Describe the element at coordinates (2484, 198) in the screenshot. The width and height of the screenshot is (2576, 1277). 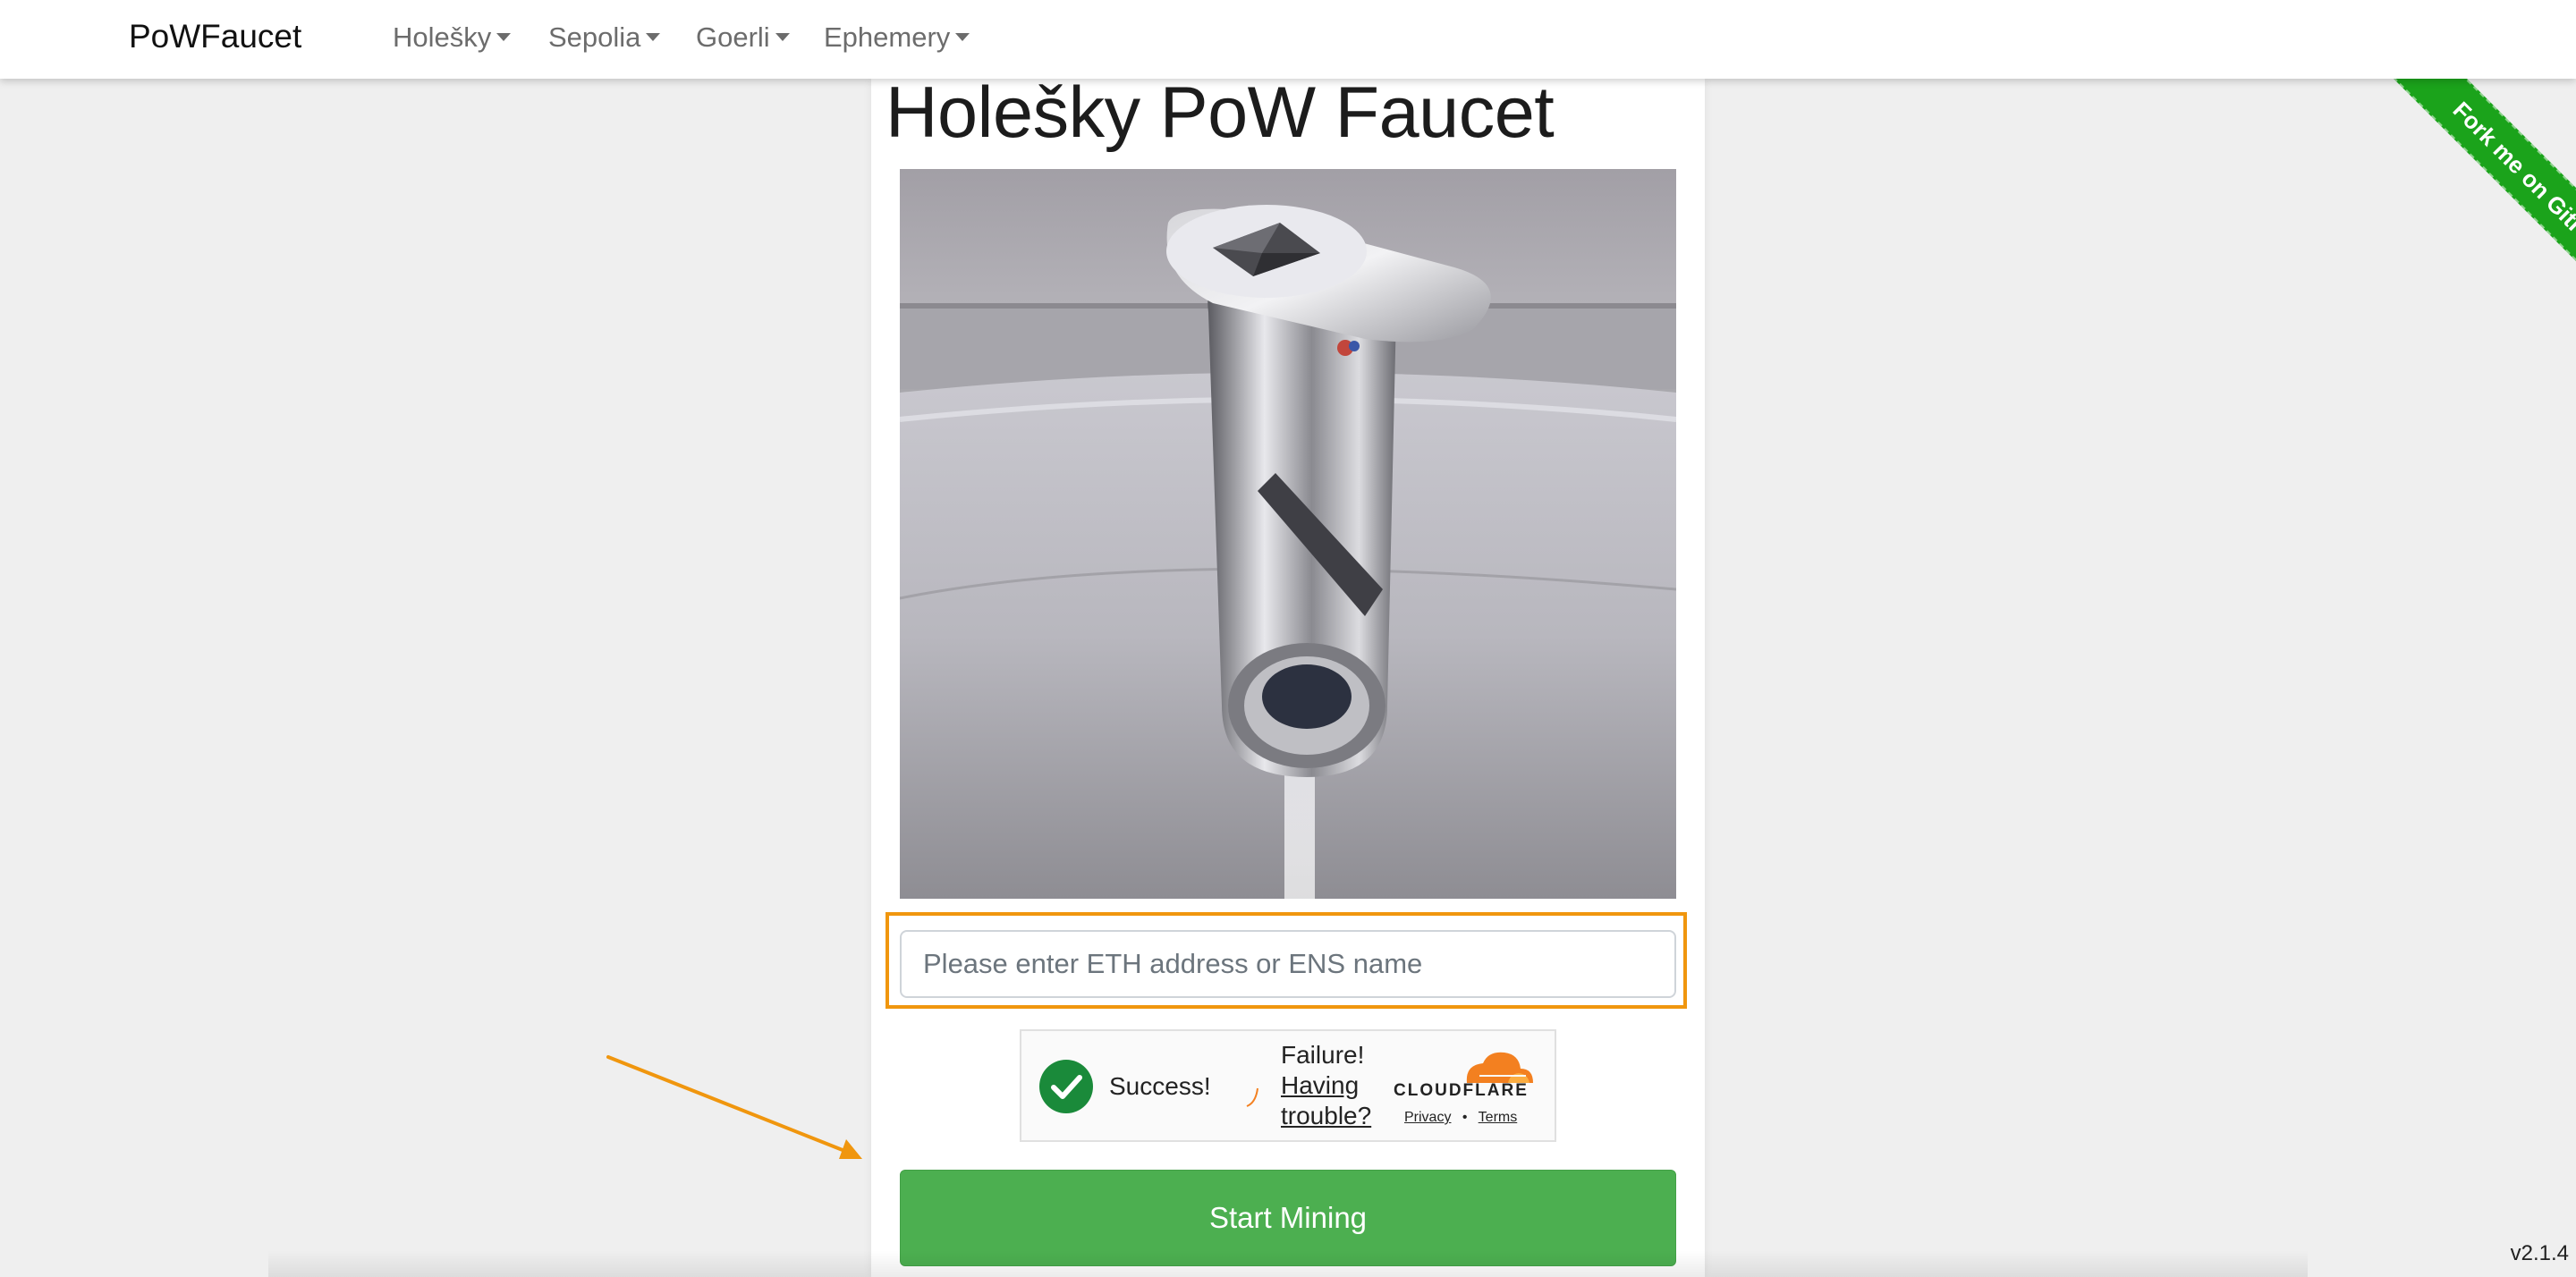
I see `fork-me-on-github-ribbon: Fork me on GitHub` at that location.